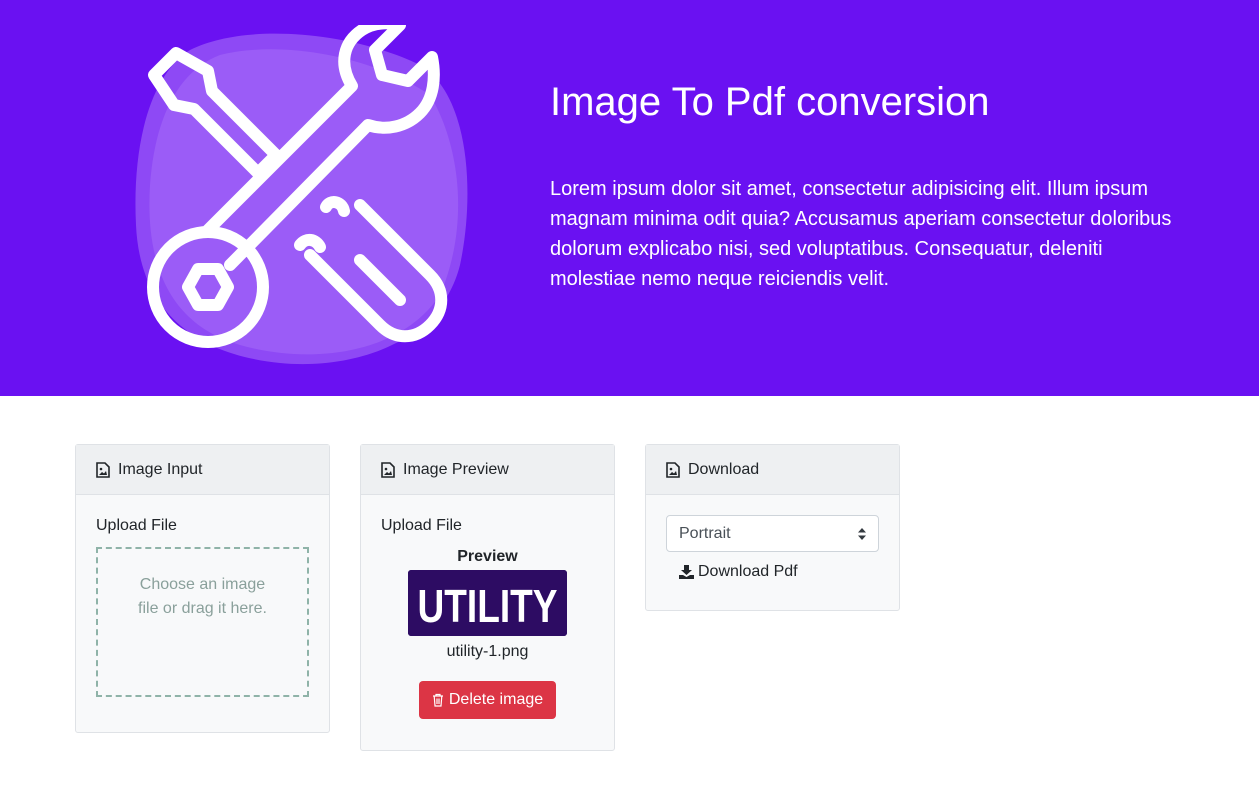 The image size is (1259, 806). I want to click on download-card: Download Portrait Download Pdf, so click(772, 527).